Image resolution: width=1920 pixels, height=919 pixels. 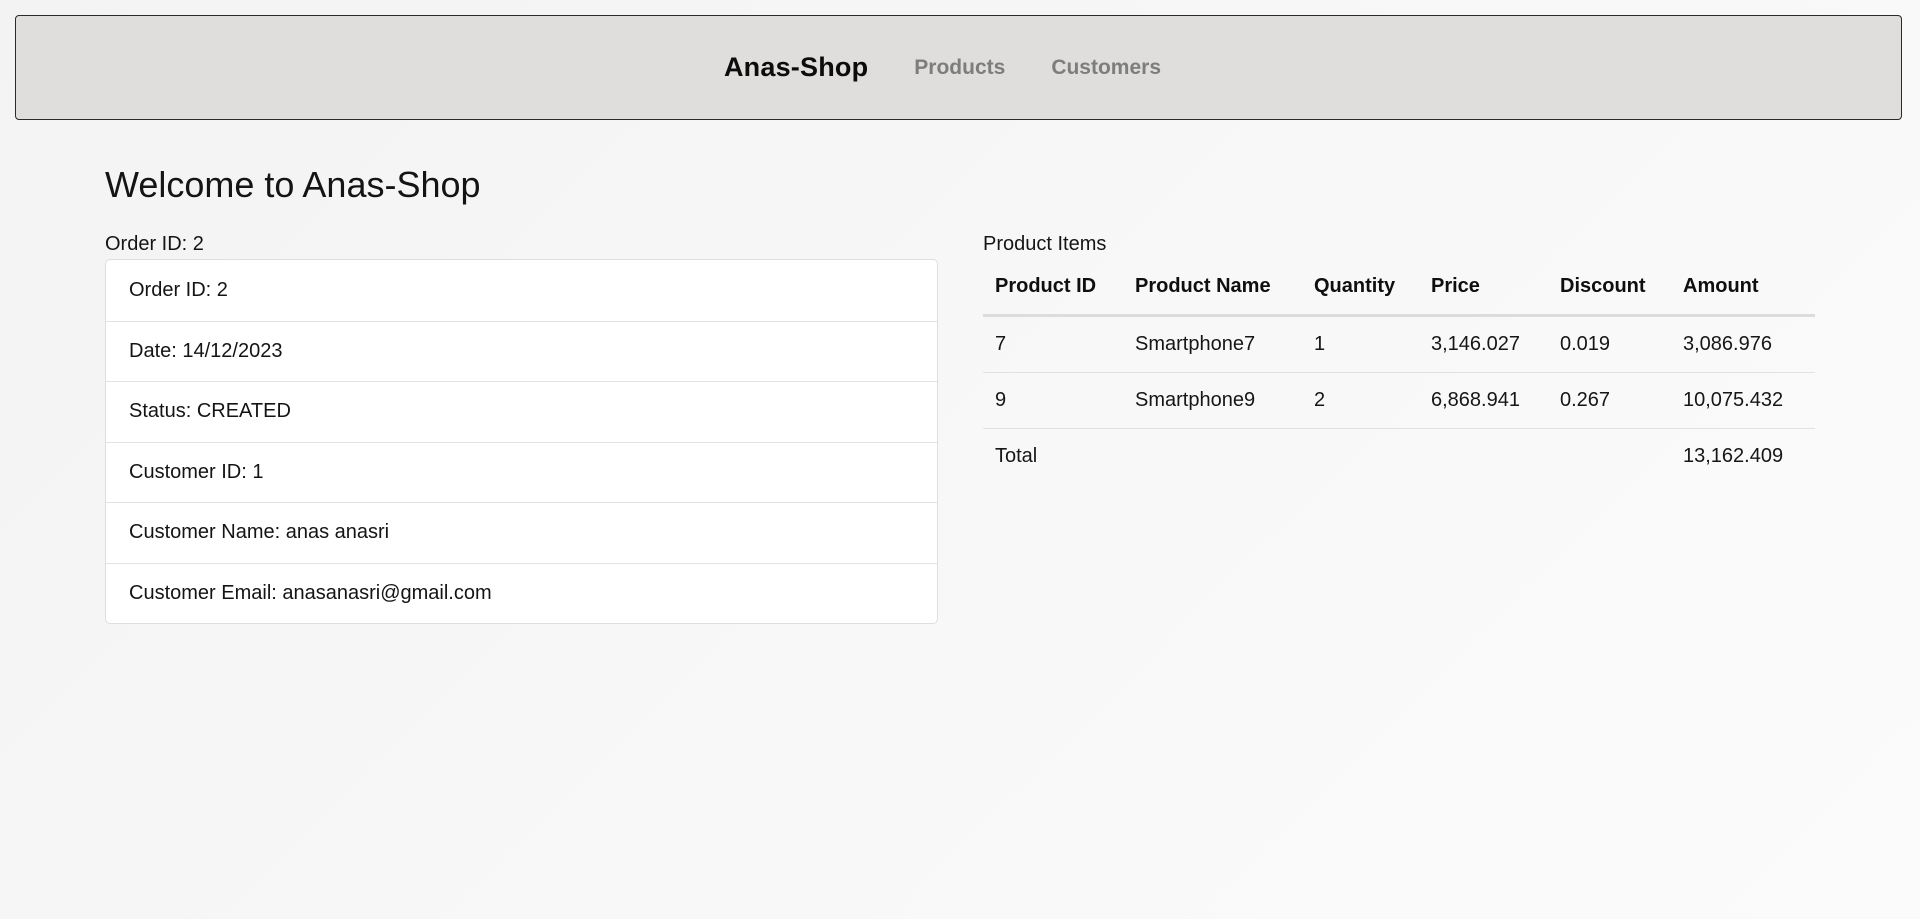 I want to click on customer-email-item: Customer Email: anasanasri@gmail.com, so click(x=521, y=593).